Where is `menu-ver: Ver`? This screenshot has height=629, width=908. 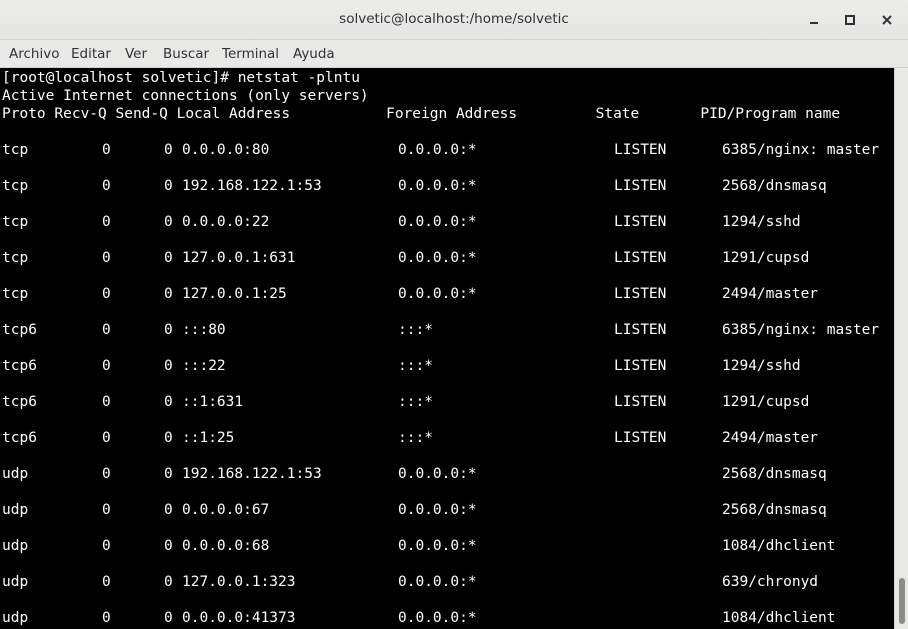 menu-ver: Ver is located at coordinates (136, 54).